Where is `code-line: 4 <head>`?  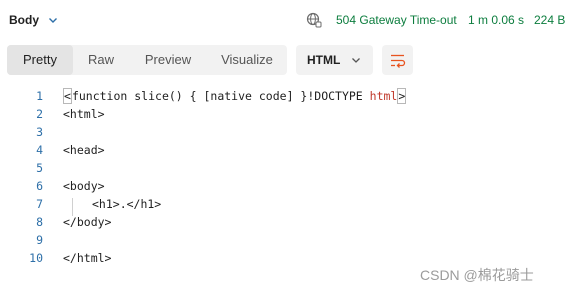 code-line: 4 <head> is located at coordinates (286, 152).